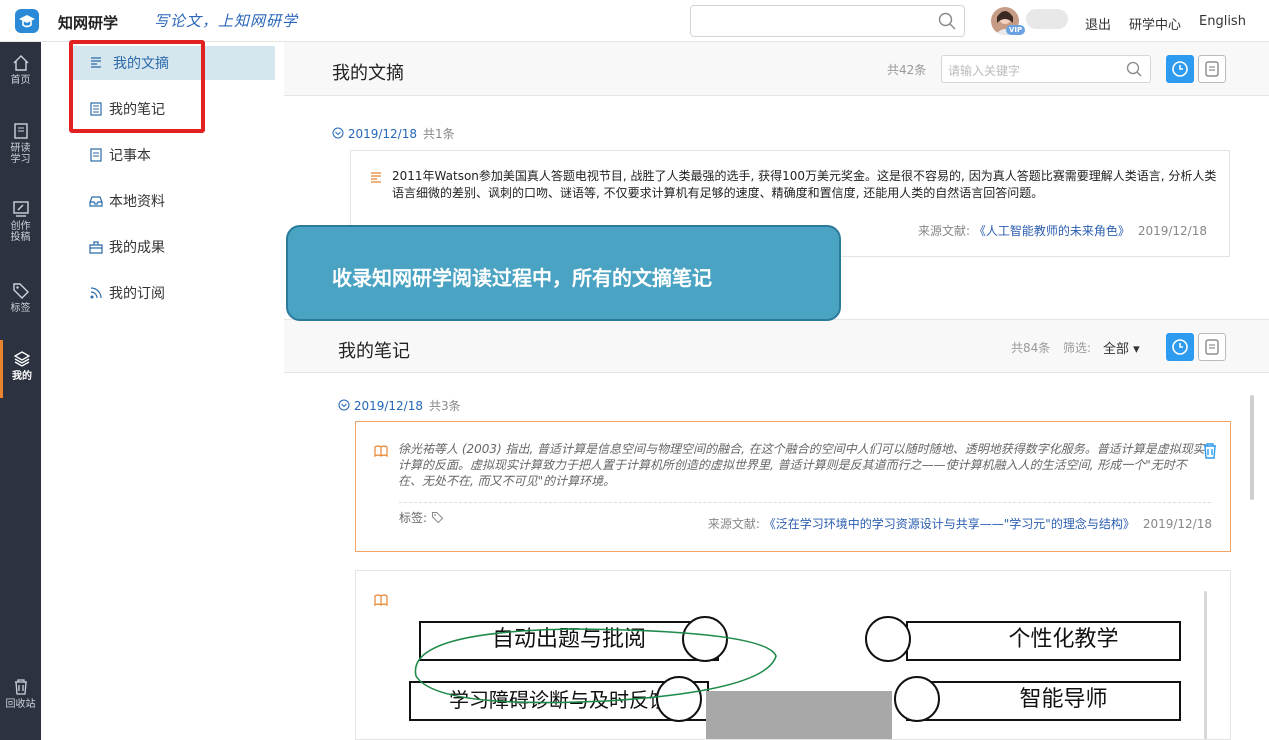  Describe the element at coordinates (399, 405) in the screenshot. I see `notes-group-date: 2019/12/18 共3条` at that location.